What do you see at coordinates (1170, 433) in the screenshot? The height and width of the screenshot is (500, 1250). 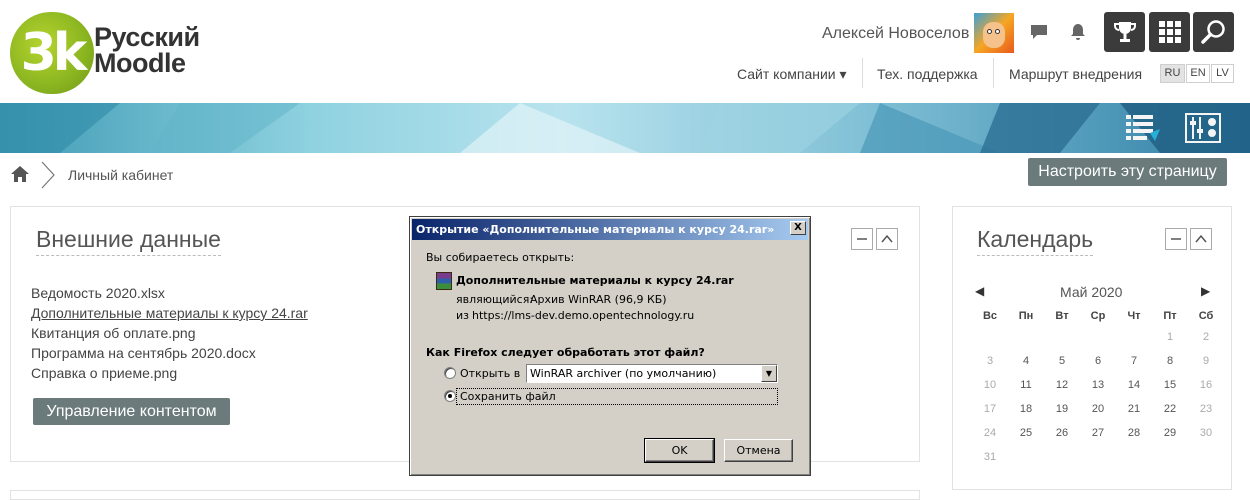 I see `calendar-day: 29` at bounding box center [1170, 433].